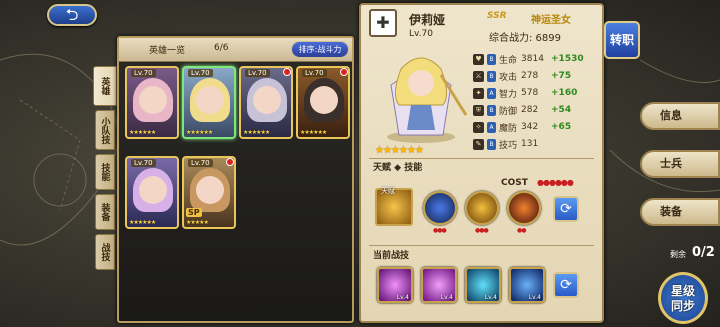 This screenshot has width=720, height=327. Describe the element at coordinates (478, 93) in the screenshot. I see `intelligence-icon: ✦` at that location.